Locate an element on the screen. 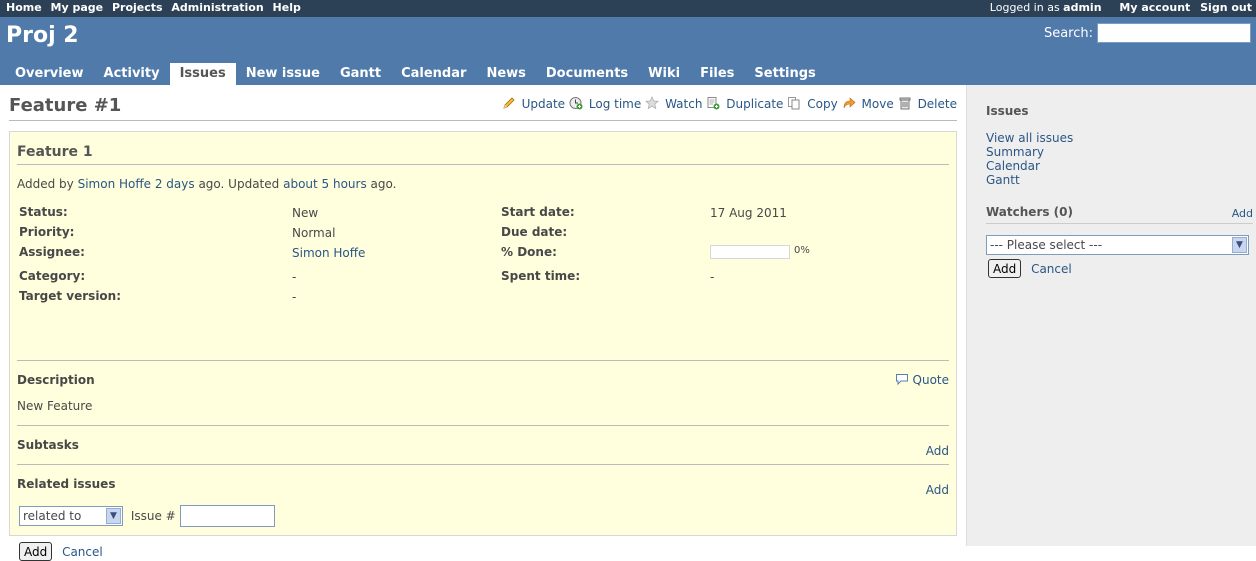 This screenshot has height=561, width=1256. logged-as: Logged in as admin is located at coordinates (1046, 7).